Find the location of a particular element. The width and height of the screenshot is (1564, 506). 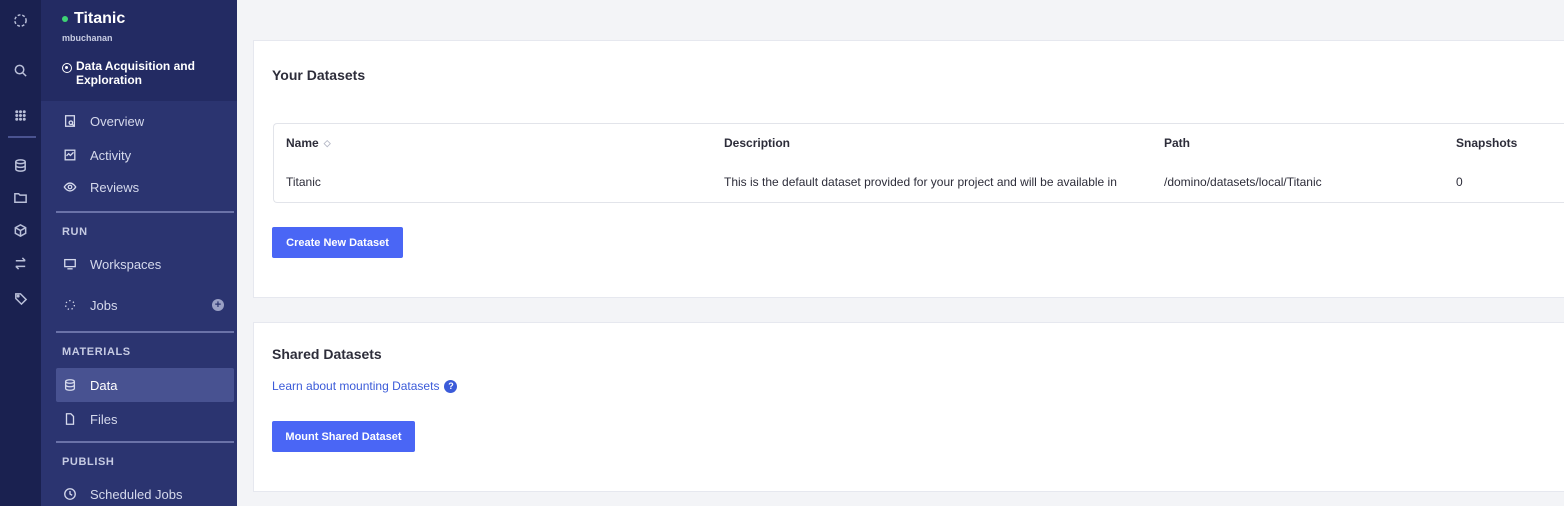

nav-data-label: Data is located at coordinates (104, 385).